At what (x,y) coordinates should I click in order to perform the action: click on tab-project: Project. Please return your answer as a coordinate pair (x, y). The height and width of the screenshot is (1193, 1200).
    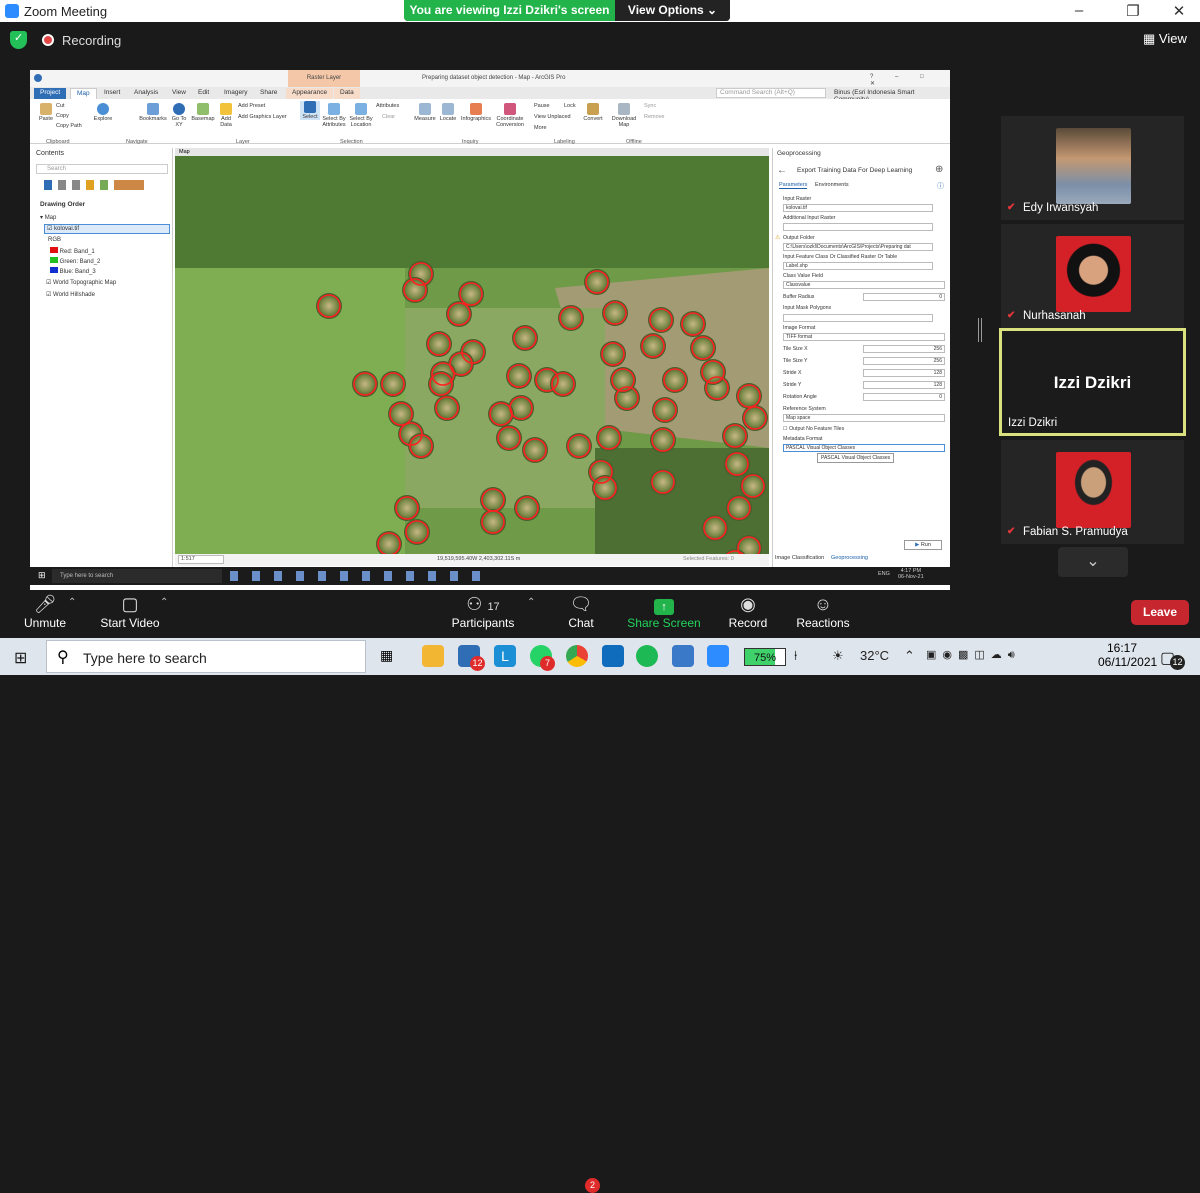
    Looking at the image, I should click on (50, 93).